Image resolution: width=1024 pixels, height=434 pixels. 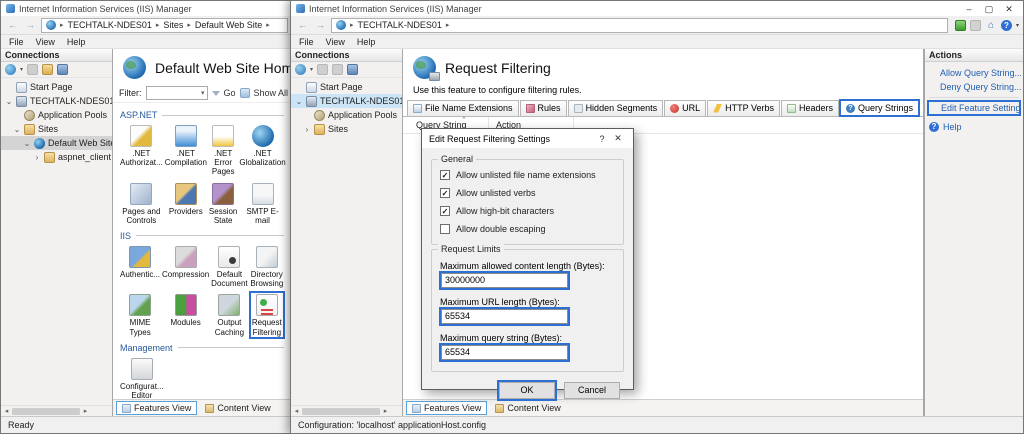 What do you see at coordinates (185, 266) in the screenshot?
I see `feature-compression: Compression` at bounding box center [185, 266].